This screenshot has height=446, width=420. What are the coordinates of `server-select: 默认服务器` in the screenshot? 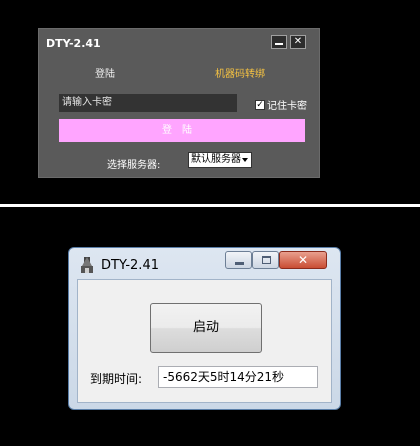 It's located at (220, 160).